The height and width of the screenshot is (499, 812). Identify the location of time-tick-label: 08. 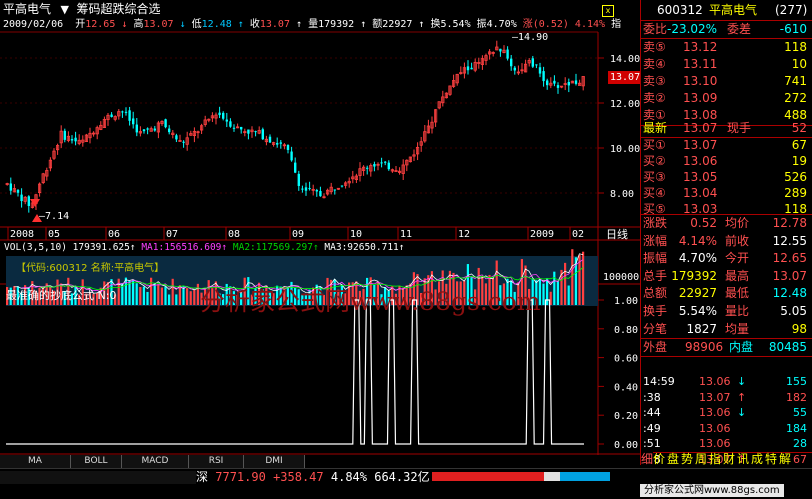
(234, 234).